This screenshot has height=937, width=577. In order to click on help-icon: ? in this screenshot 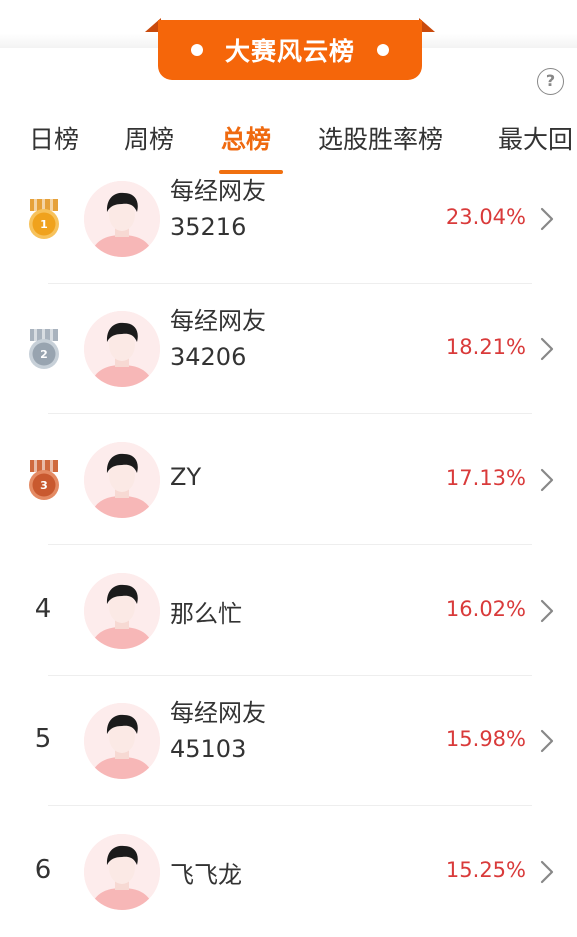, I will do `click(550, 81)`.